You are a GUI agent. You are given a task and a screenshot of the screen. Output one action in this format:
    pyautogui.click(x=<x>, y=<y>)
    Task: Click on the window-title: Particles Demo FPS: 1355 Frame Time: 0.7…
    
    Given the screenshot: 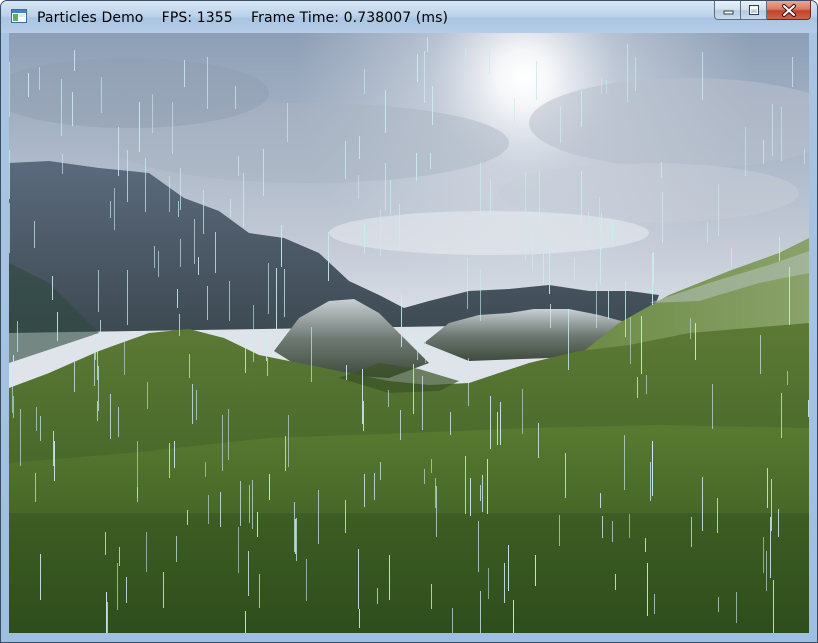 What is the action you would take?
    pyautogui.click(x=242, y=18)
    